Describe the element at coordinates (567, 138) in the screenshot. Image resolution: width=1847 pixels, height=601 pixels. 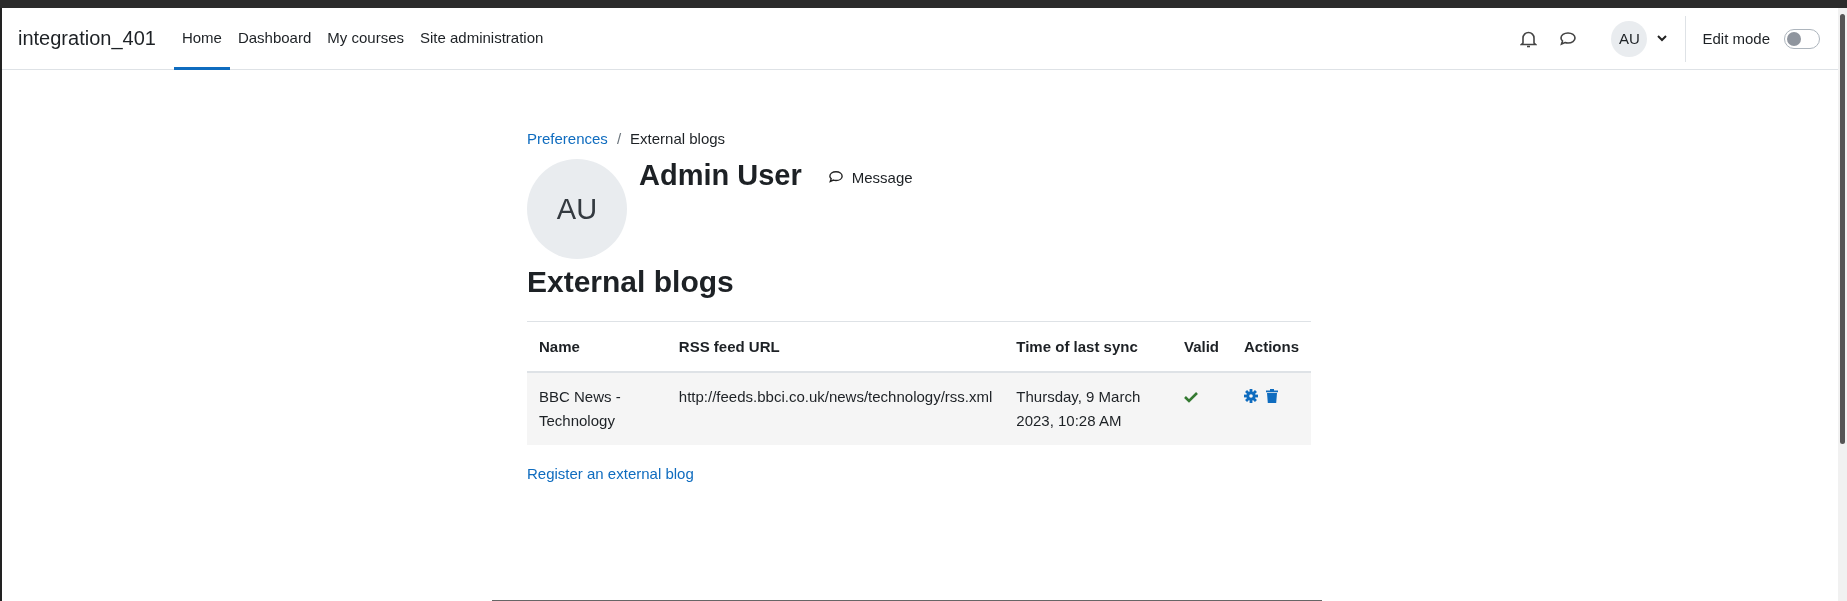
I see `breadcrumb-link: Preferences` at that location.